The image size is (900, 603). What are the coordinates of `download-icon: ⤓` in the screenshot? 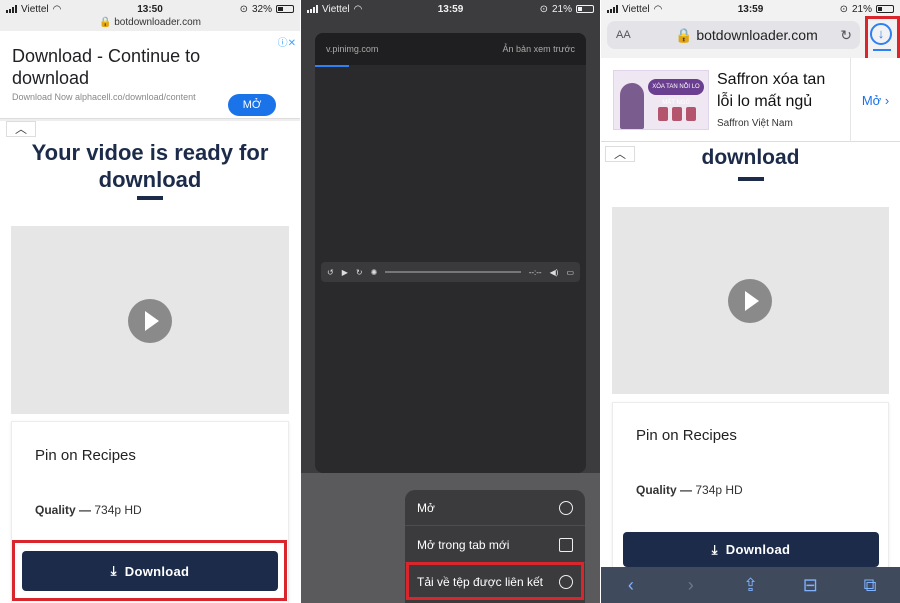 It's located at (714, 549).